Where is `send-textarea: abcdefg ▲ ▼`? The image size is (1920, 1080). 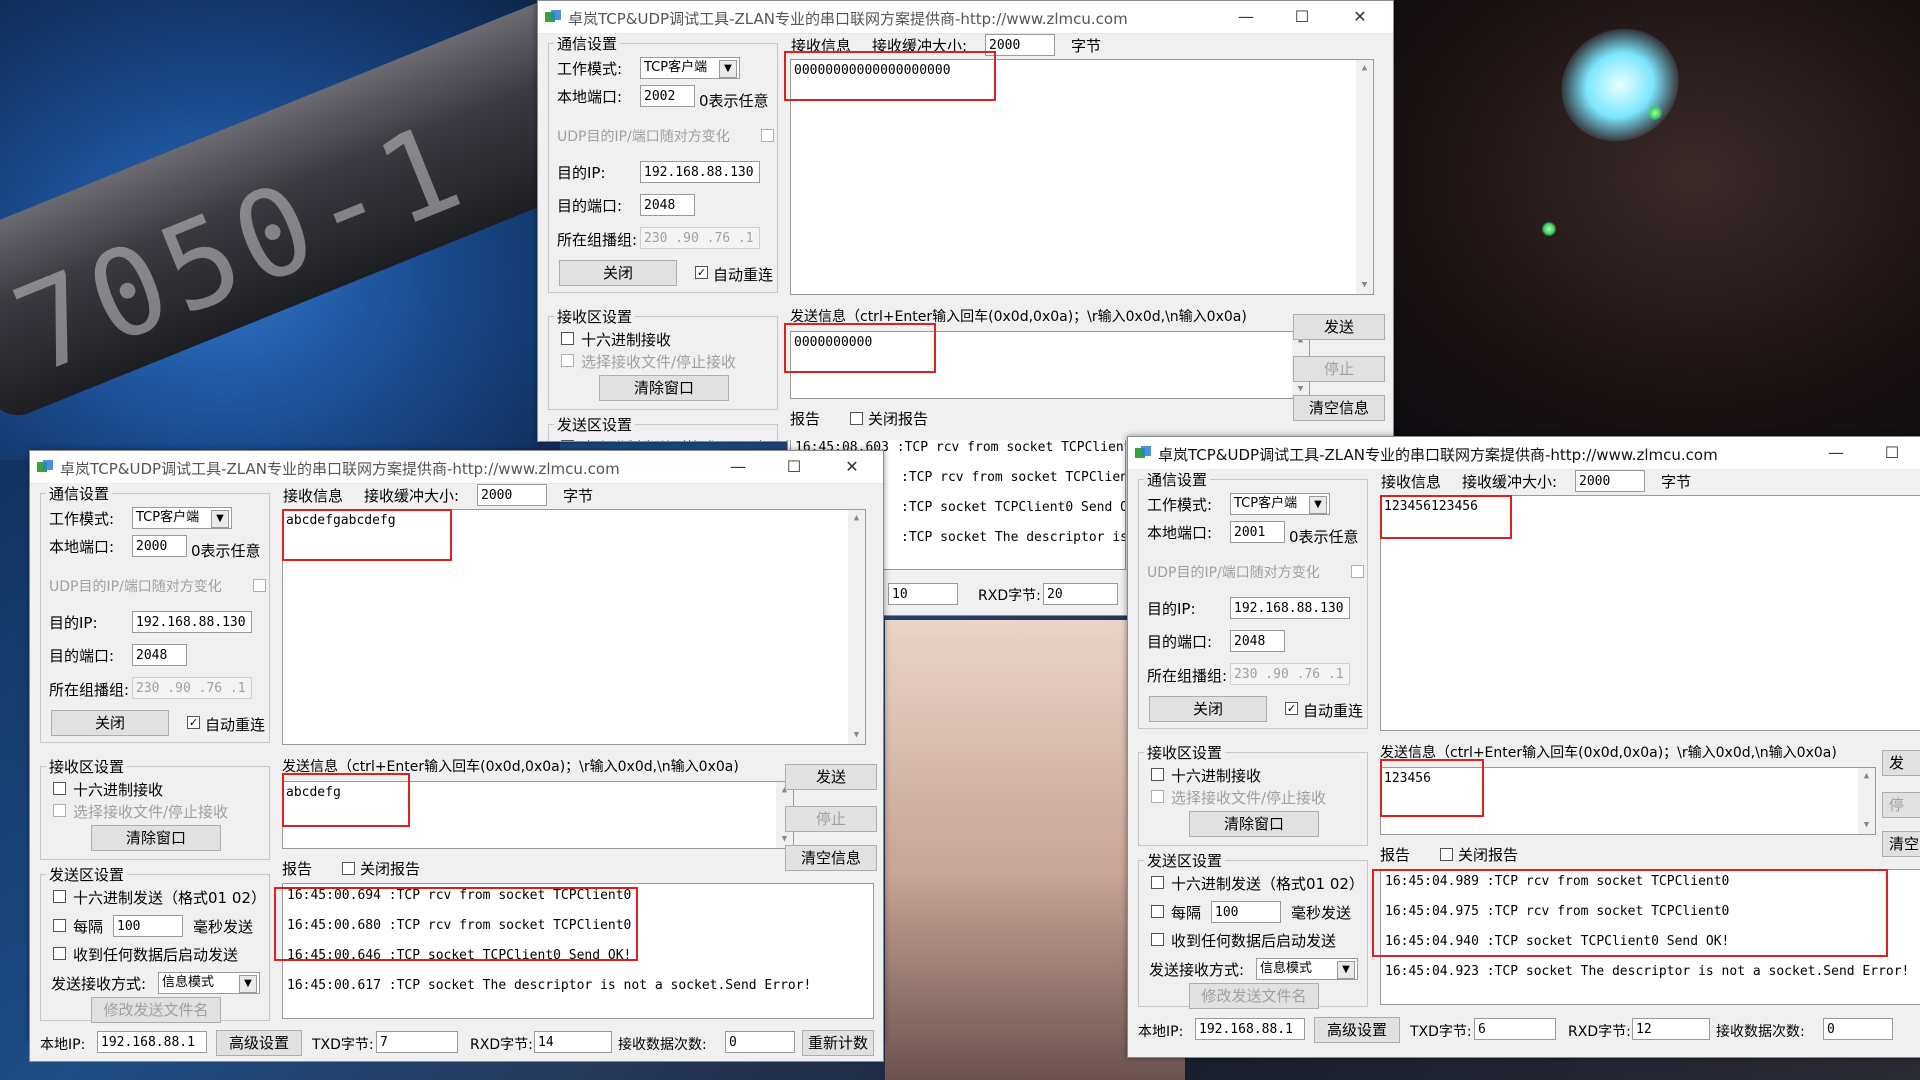 send-textarea: abcdefg ▲ ▼ is located at coordinates (538, 815).